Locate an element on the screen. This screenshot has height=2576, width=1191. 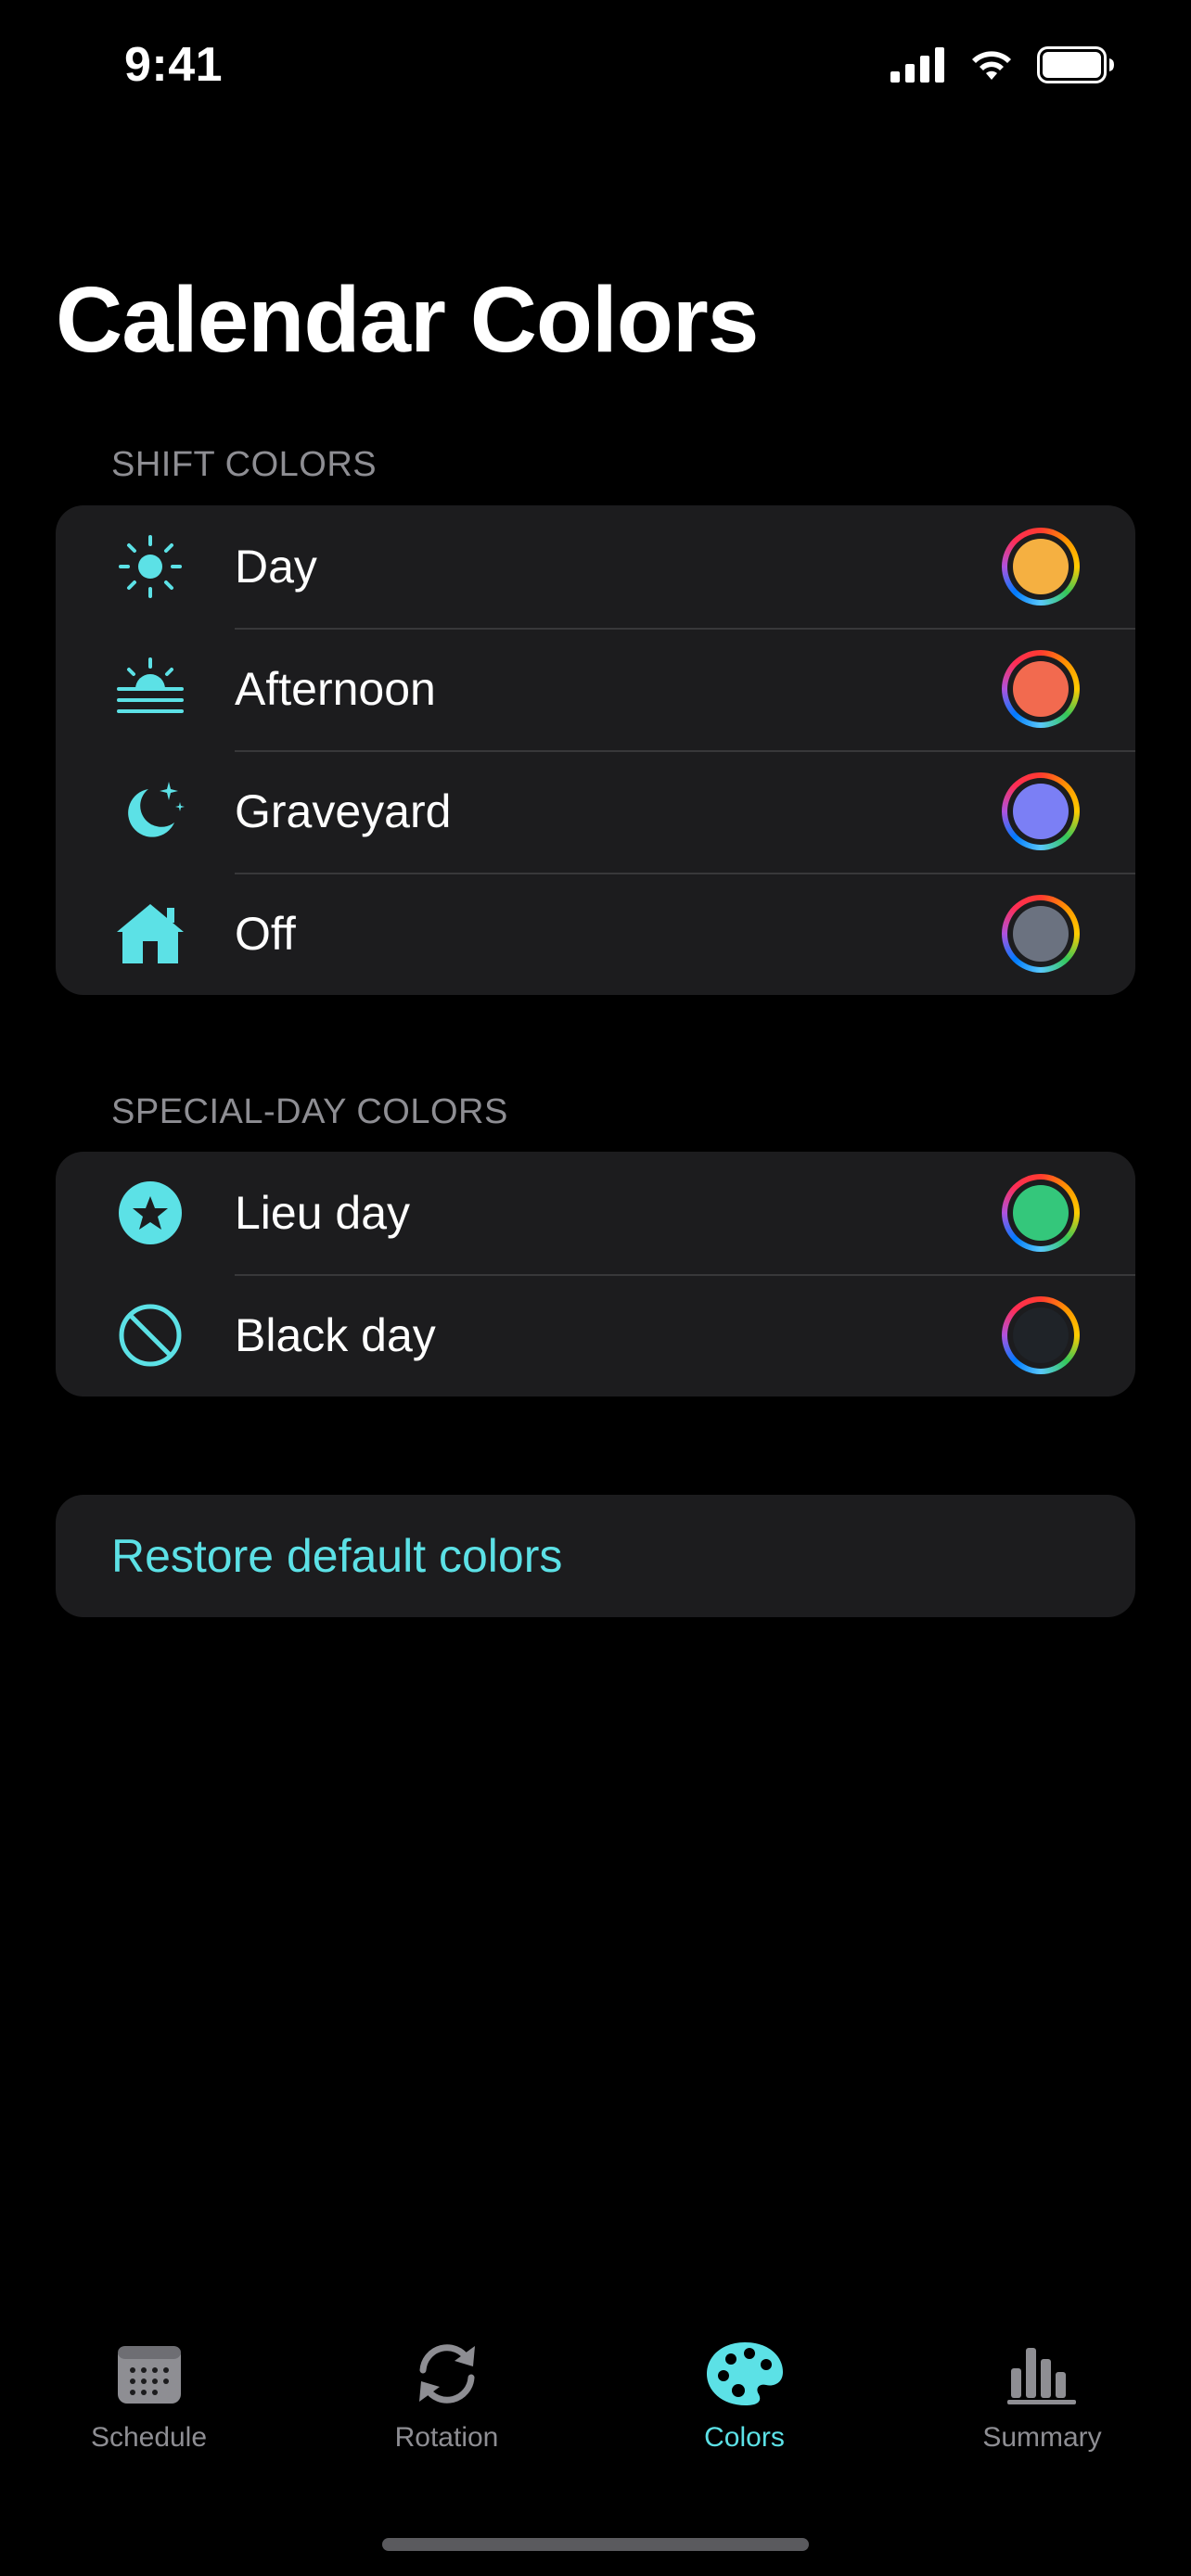
star-circle-icon is located at coordinates (150, 1213).